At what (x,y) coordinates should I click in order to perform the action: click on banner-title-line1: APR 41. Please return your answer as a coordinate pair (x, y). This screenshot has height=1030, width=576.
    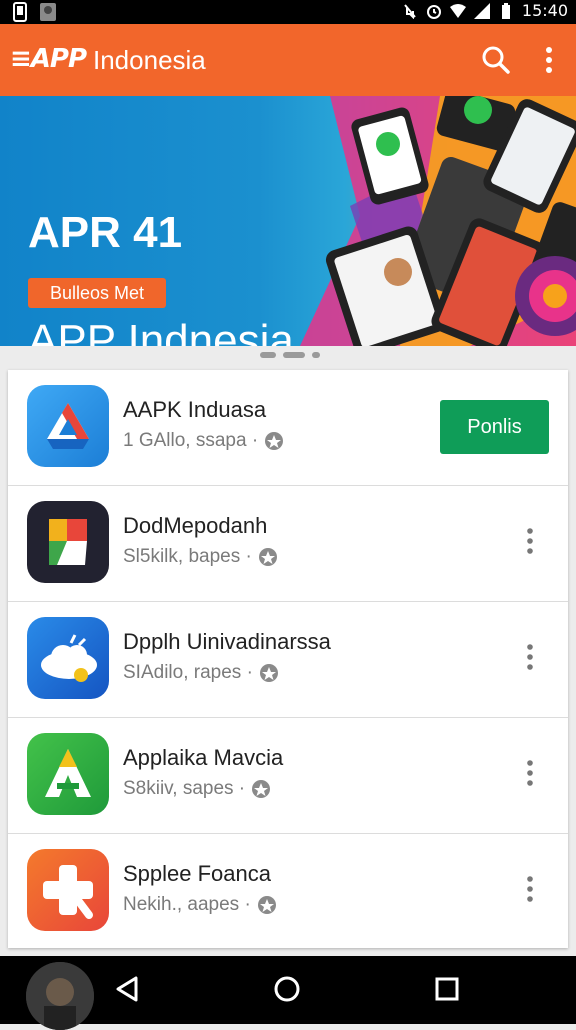
    Looking at the image, I should click on (105, 232).